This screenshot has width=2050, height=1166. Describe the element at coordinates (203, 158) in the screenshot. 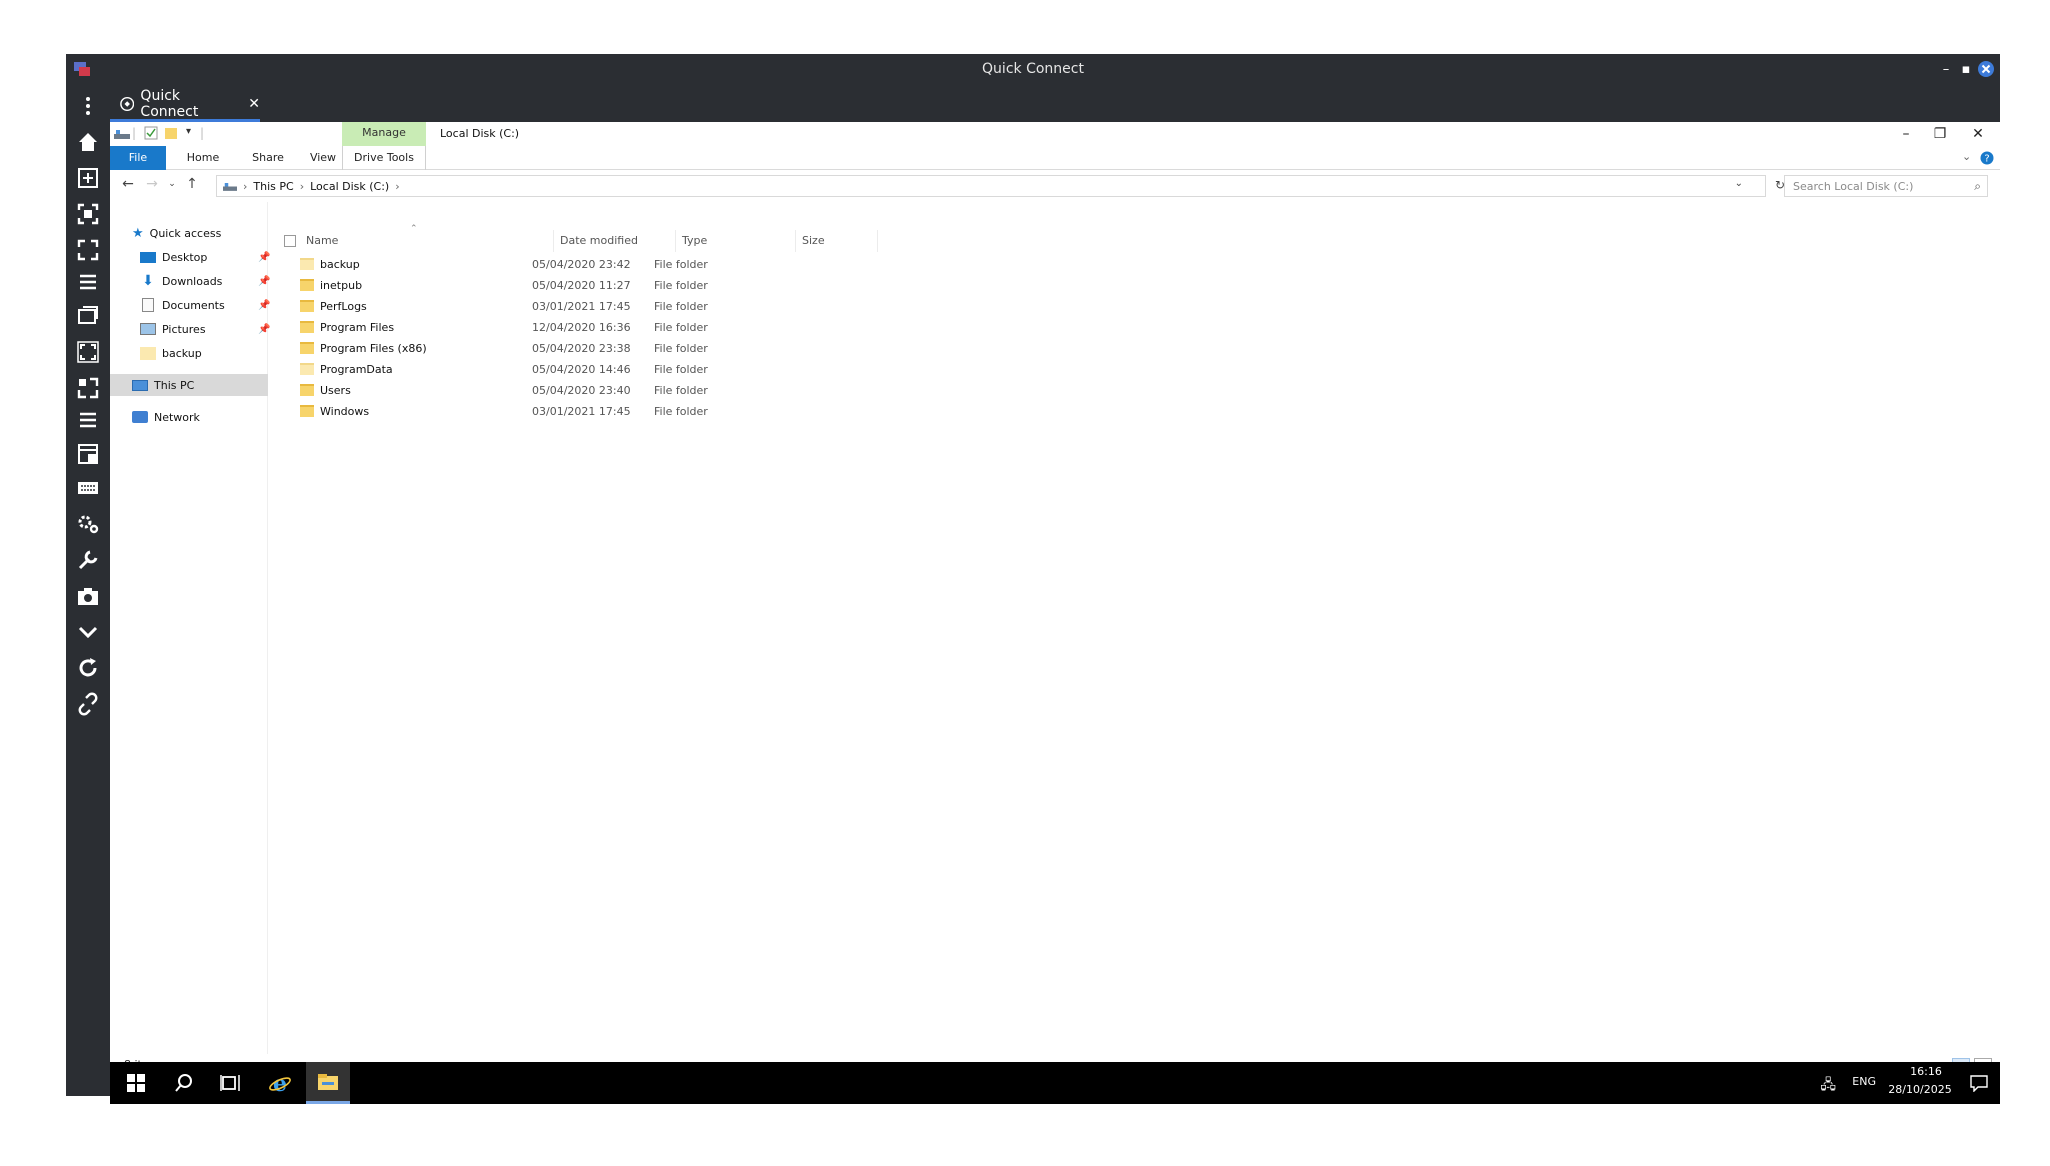

I see `tab-home: Home` at that location.